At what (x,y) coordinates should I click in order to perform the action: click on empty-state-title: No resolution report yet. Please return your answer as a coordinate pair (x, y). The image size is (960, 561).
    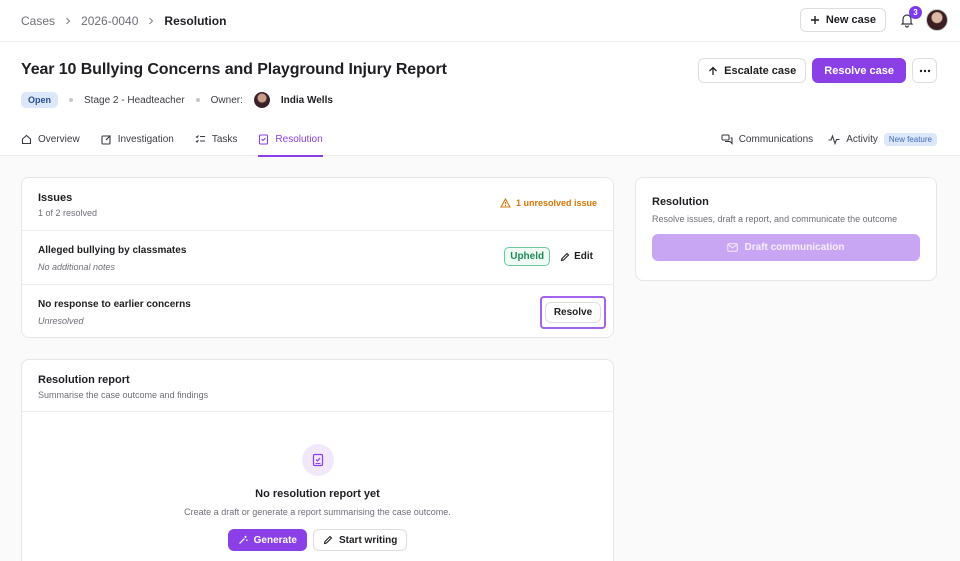
    Looking at the image, I should click on (317, 494).